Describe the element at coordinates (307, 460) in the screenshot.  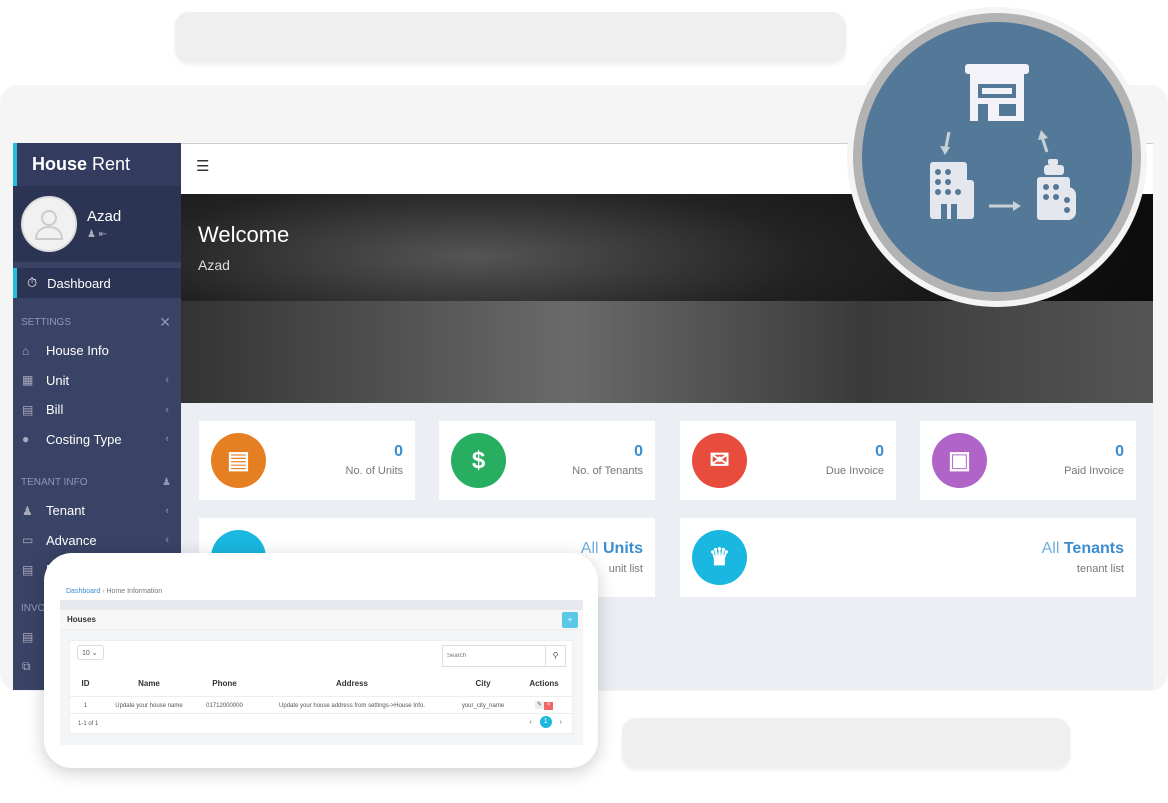
I see `stat-card-units: ▤ 0 No. of Units` at that location.